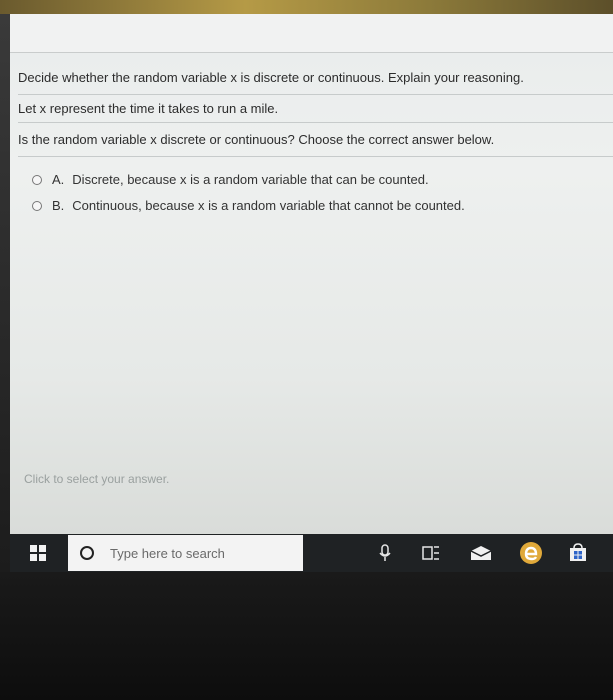 The image size is (613, 700). I want to click on answer-hint: Click to select your answer., so click(97, 479).